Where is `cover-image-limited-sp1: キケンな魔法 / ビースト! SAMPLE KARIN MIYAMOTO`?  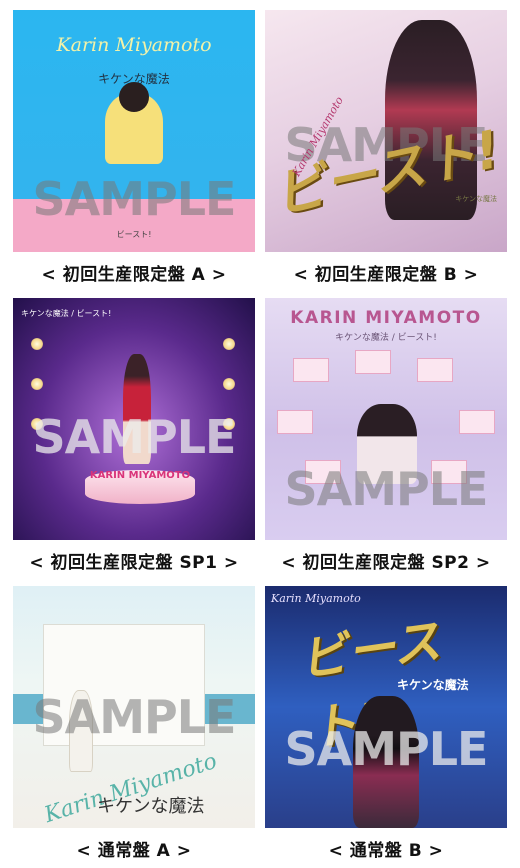
cover-image-limited-sp1: キケンな魔法 / ビースト! SAMPLE KARIN MIYAMOTO is located at coordinates (134, 419).